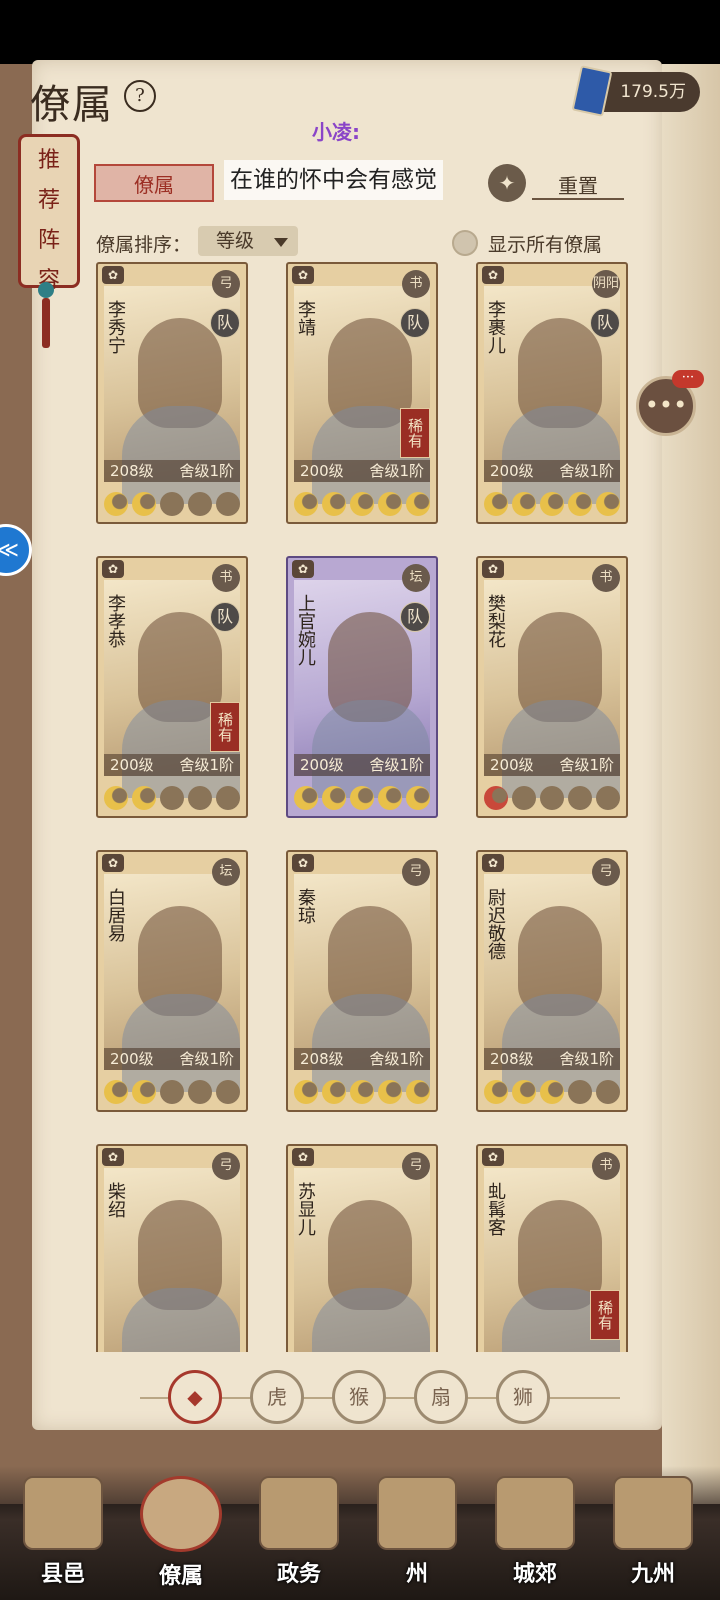  What do you see at coordinates (172, 1059) in the screenshot?
I see `level-bar: 200级 舍级1阶` at bounding box center [172, 1059].